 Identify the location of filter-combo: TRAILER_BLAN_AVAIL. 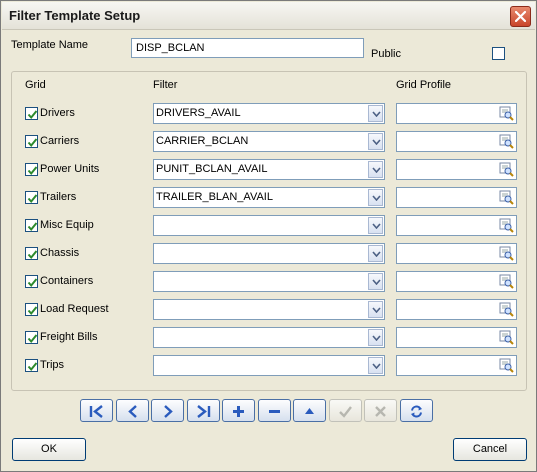
(269, 197).